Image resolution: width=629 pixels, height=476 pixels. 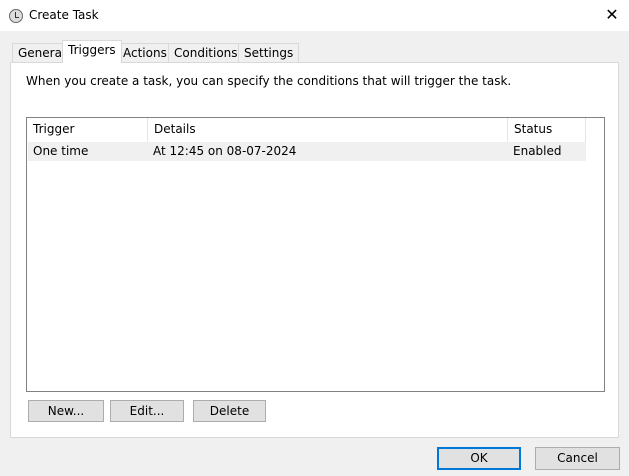 What do you see at coordinates (225, 151) in the screenshot?
I see `cell-details: At 12:45 on 08-07-2024` at bounding box center [225, 151].